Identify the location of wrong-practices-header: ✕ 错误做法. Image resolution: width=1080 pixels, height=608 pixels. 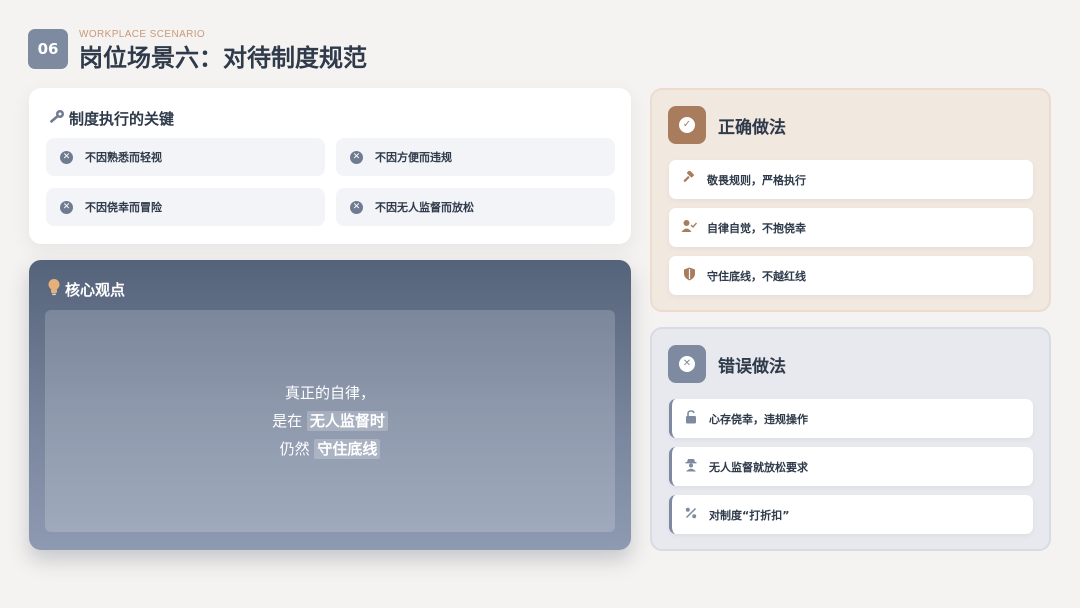
(727, 364).